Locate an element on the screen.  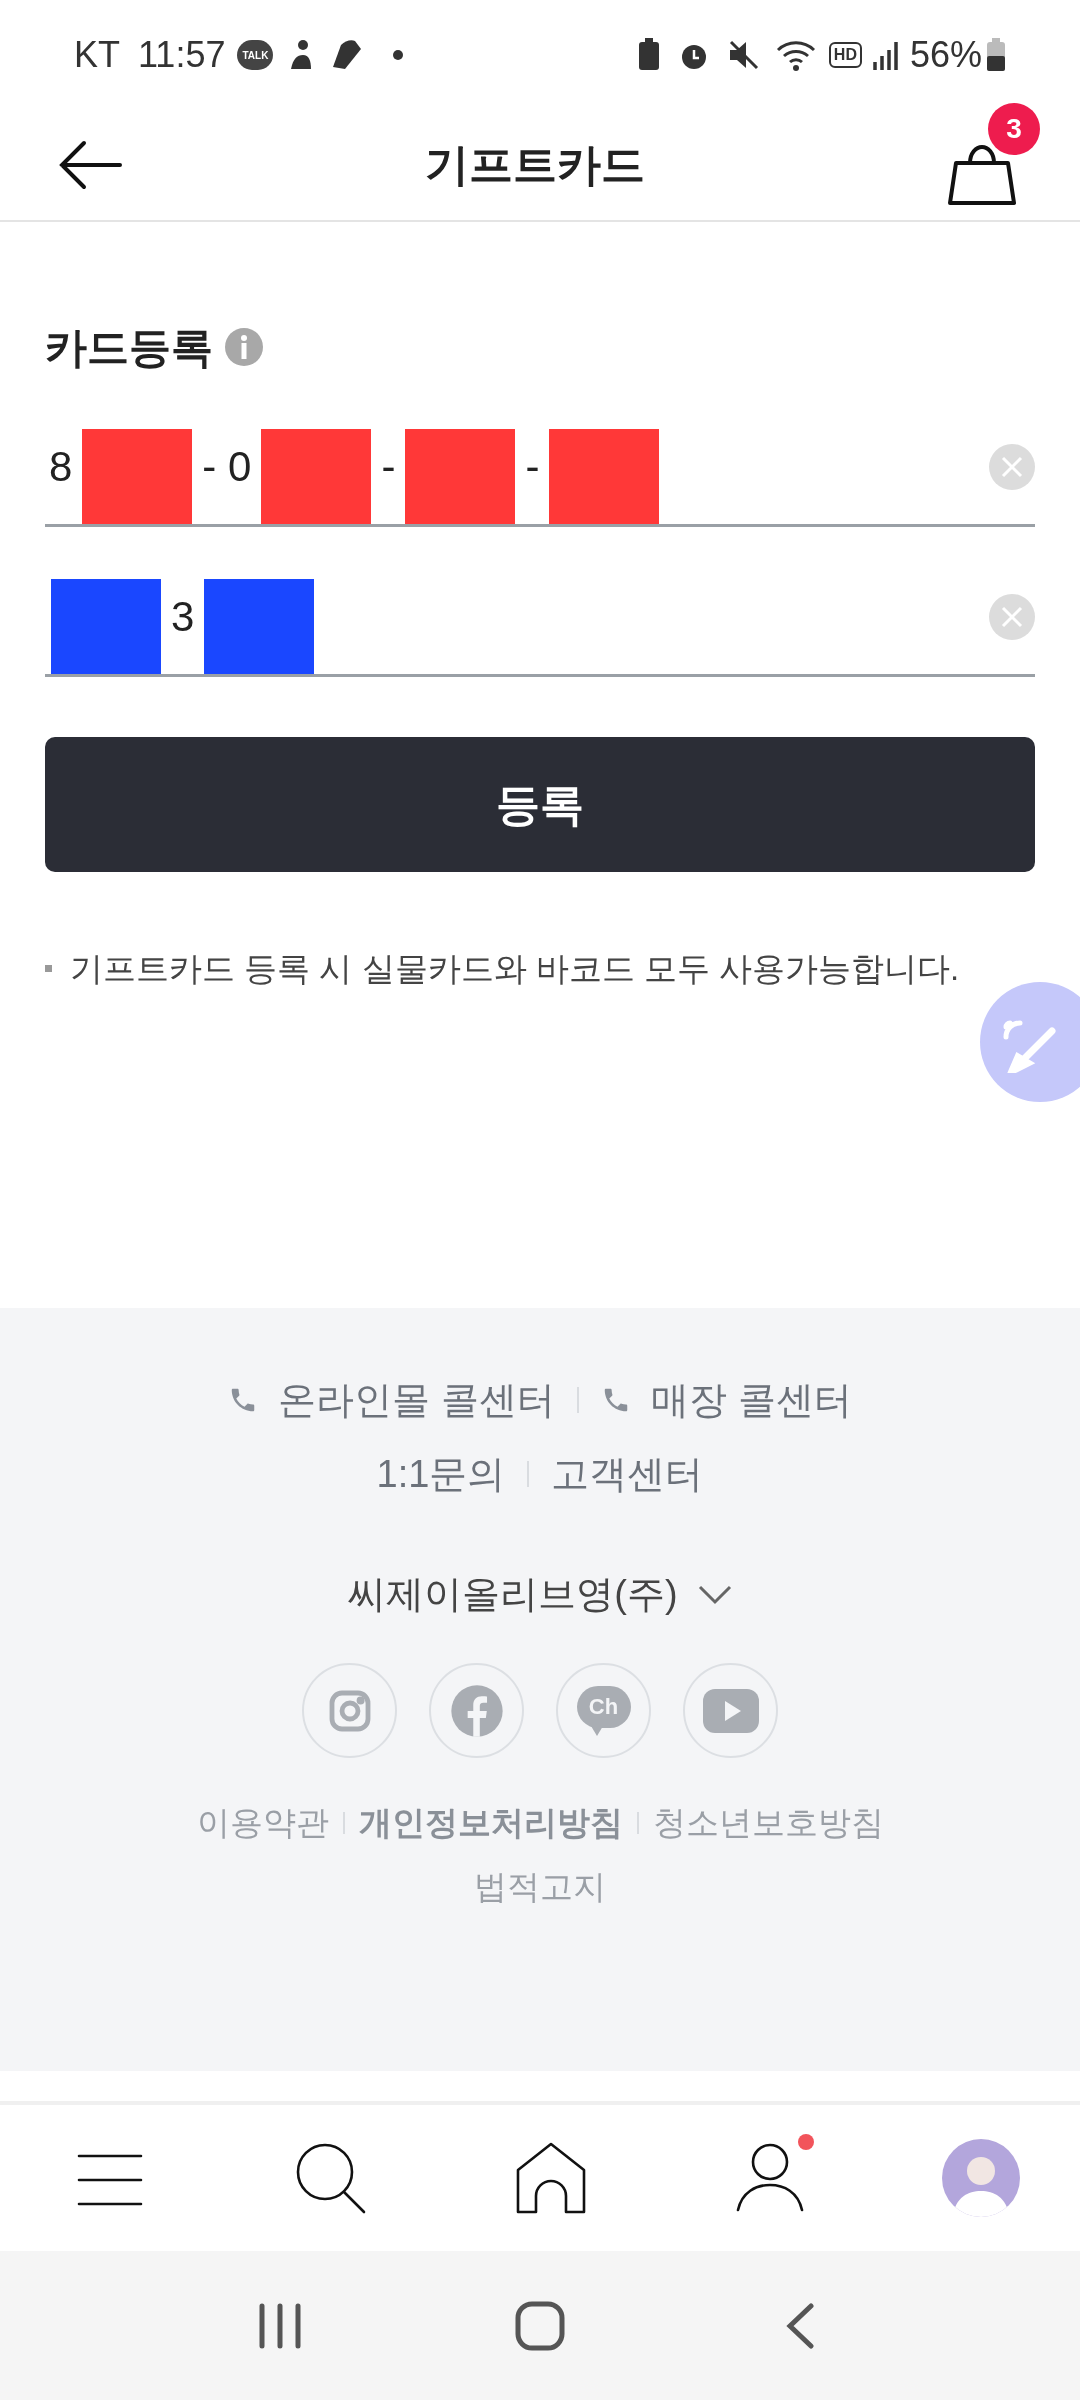
battery-icon is located at coordinates (996, 55).